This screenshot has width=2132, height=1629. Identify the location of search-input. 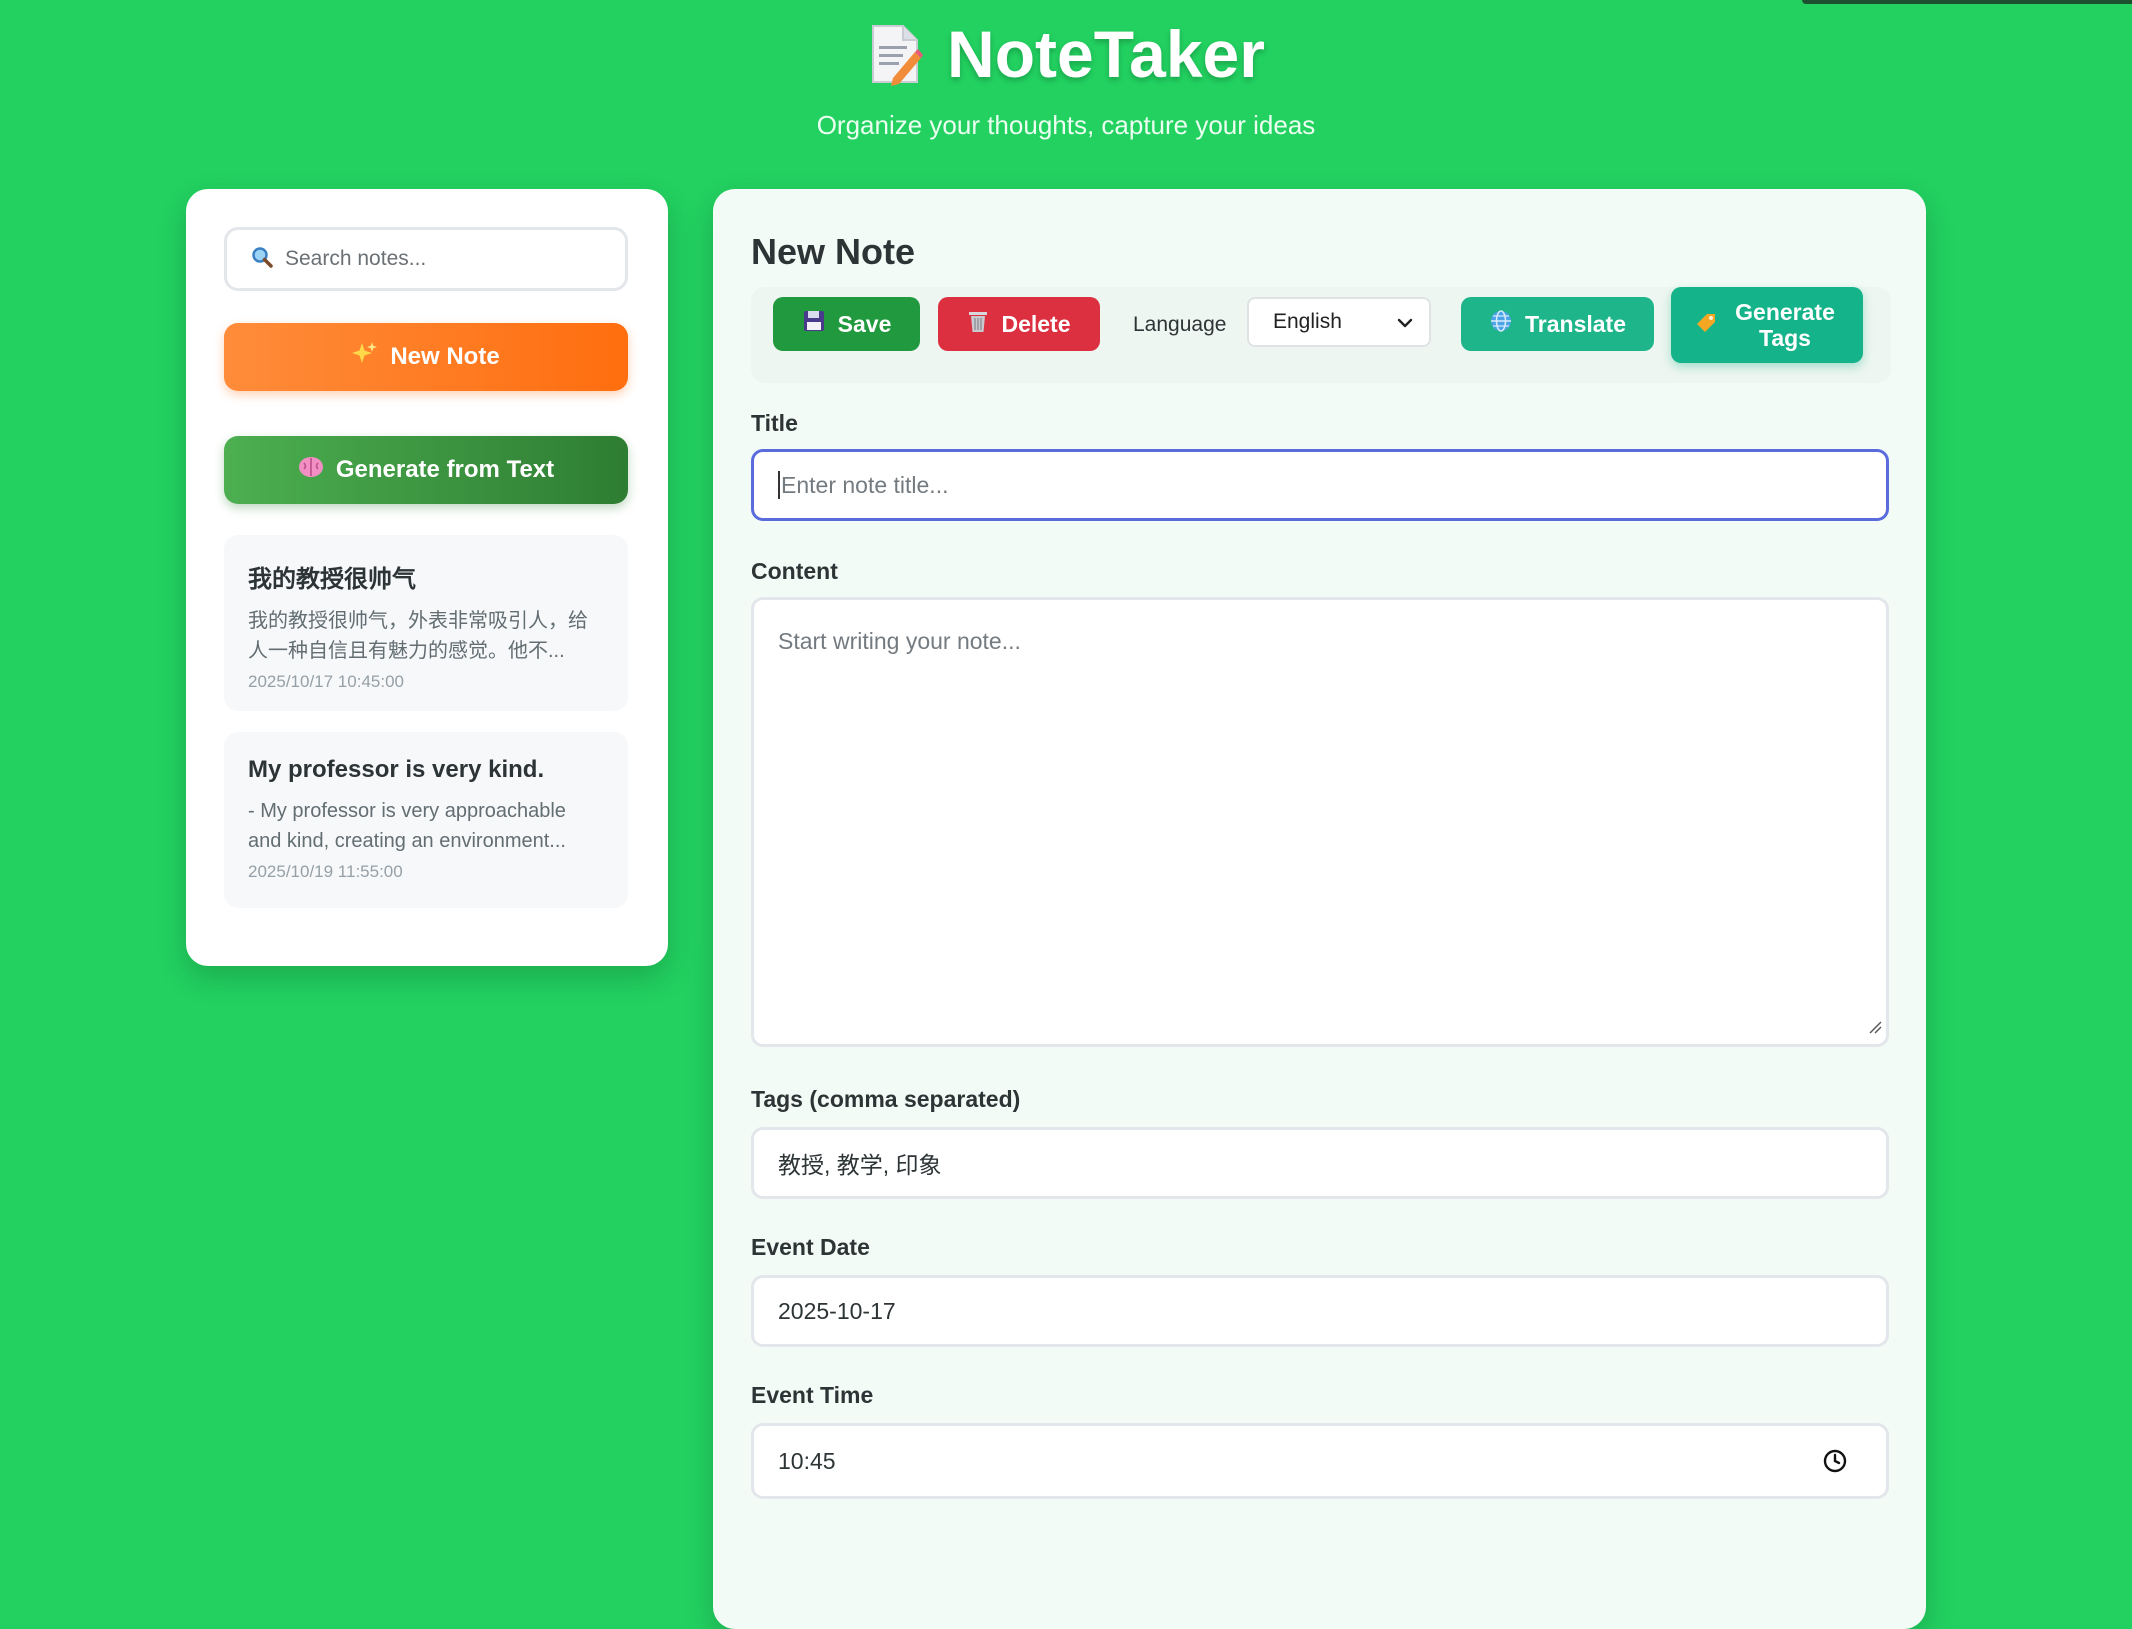
(445, 259).